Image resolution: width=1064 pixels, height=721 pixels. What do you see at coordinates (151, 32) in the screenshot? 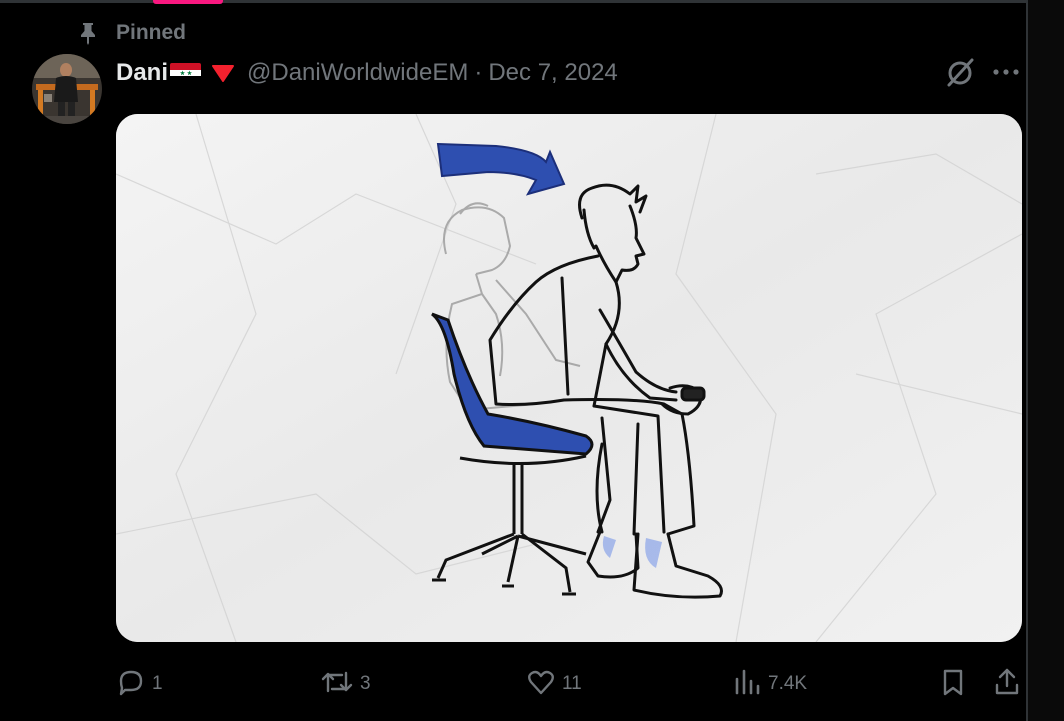
I see `pinned-label: Pinned` at bounding box center [151, 32].